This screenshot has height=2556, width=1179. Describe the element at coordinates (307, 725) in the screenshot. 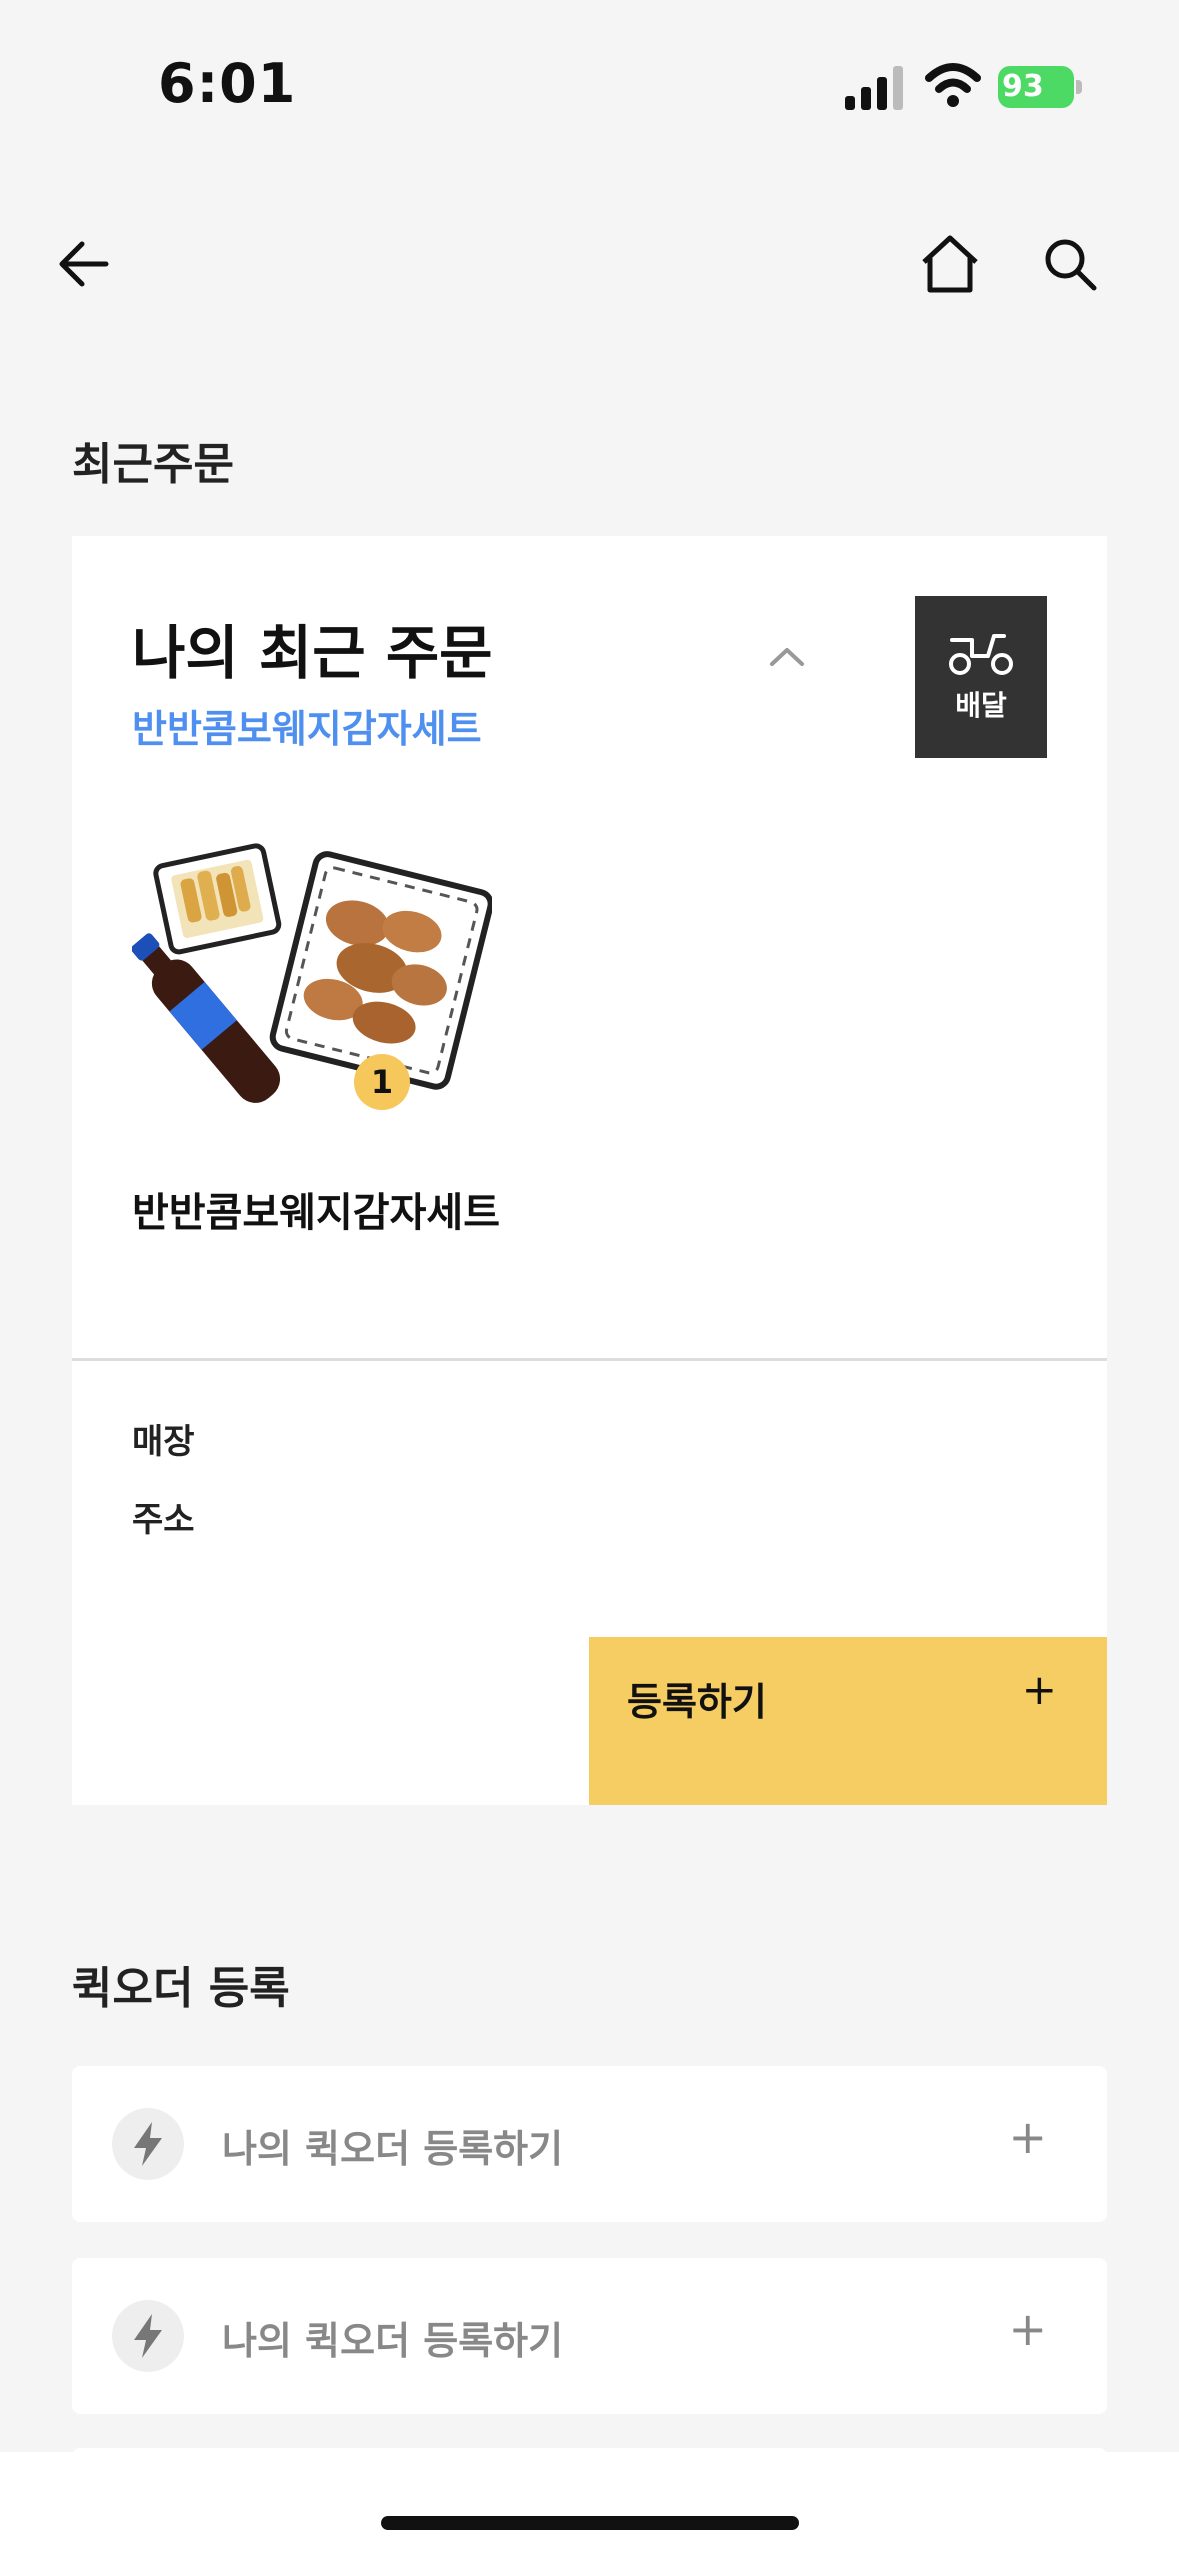

I see `order-subtitle: 반반콤보웨지감자세트` at that location.